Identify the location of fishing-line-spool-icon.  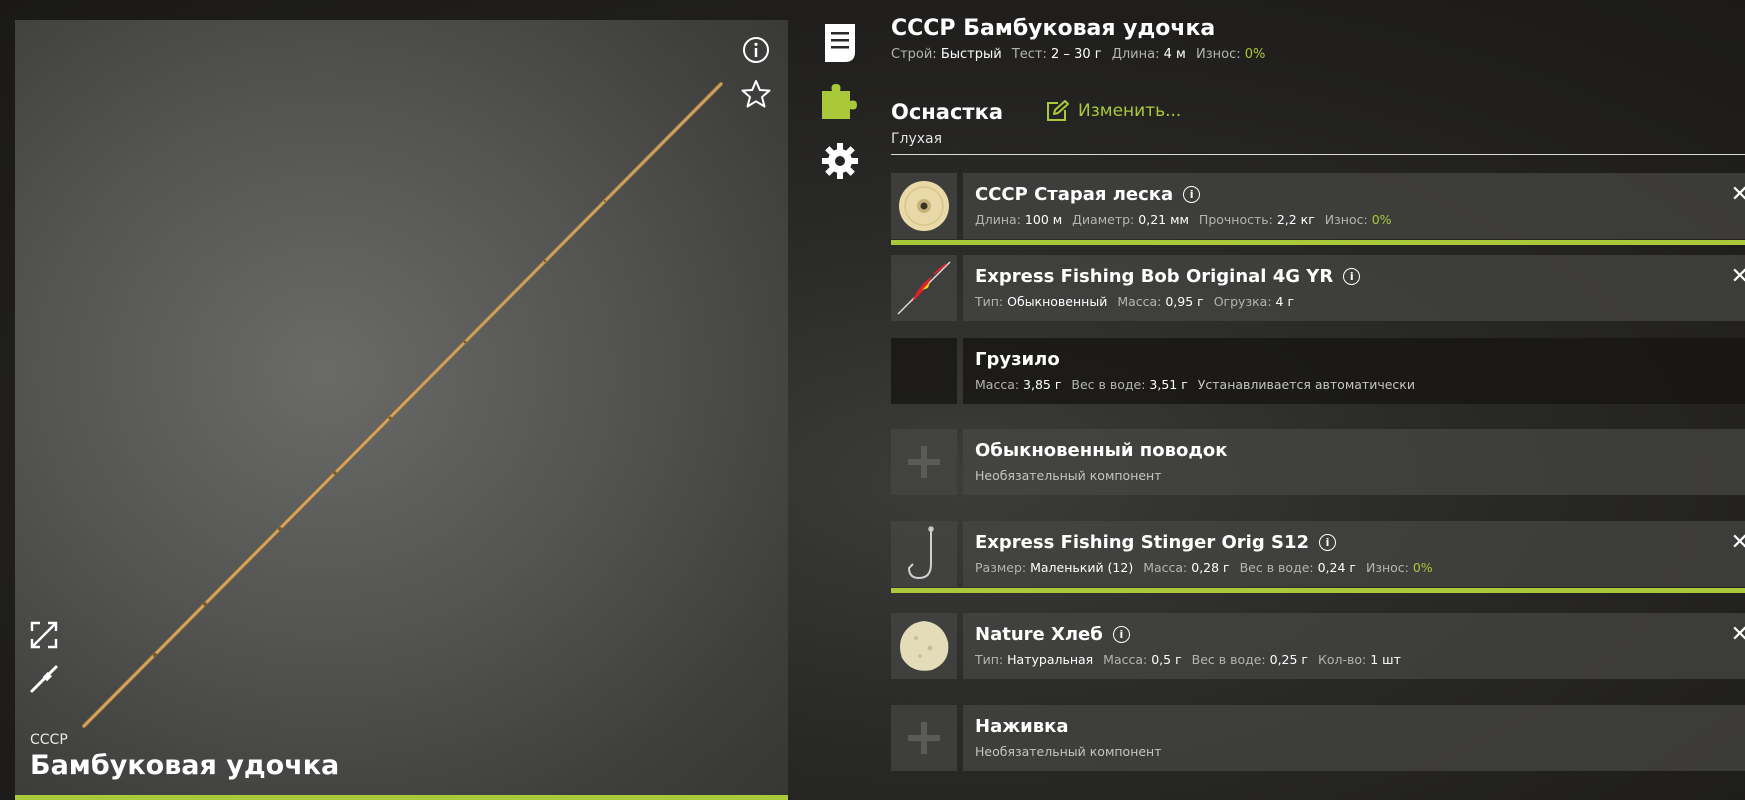
(924, 206).